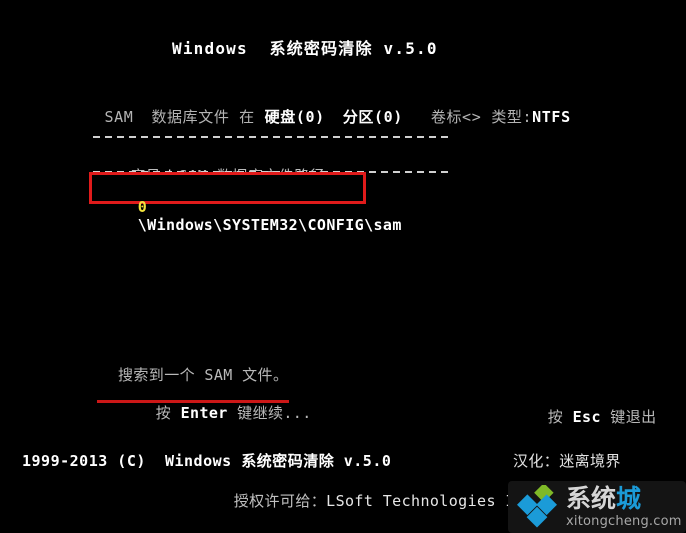 The width and height of the screenshot is (686, 533). What do you see at coordinates (430, 501) in the screenshot?
I see `license-vendor: LSoft Technologies Inc` at bounding box center [430, 501].